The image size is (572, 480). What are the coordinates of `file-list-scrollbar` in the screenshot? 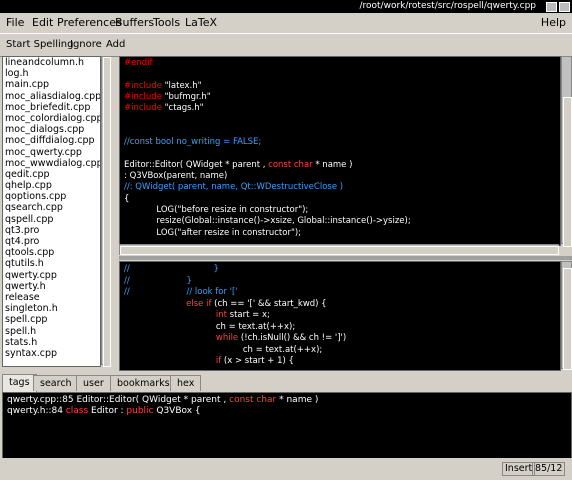 It's located at (106, 211).